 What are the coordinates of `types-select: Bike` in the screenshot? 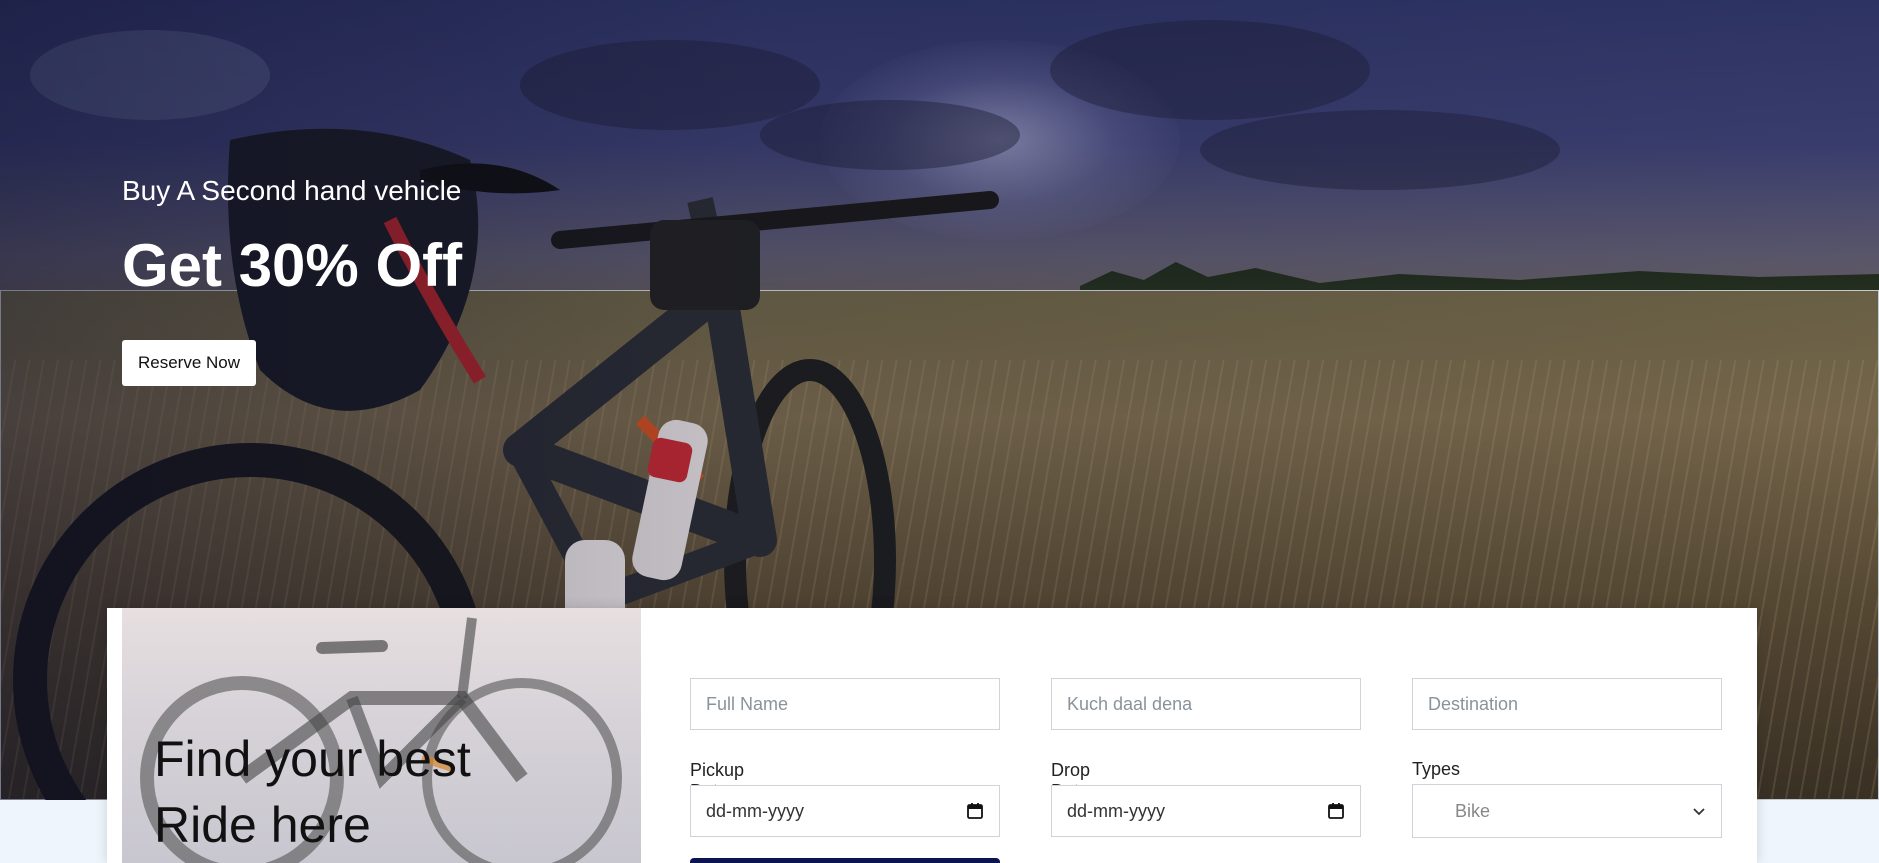 It's located at (1567, 811).